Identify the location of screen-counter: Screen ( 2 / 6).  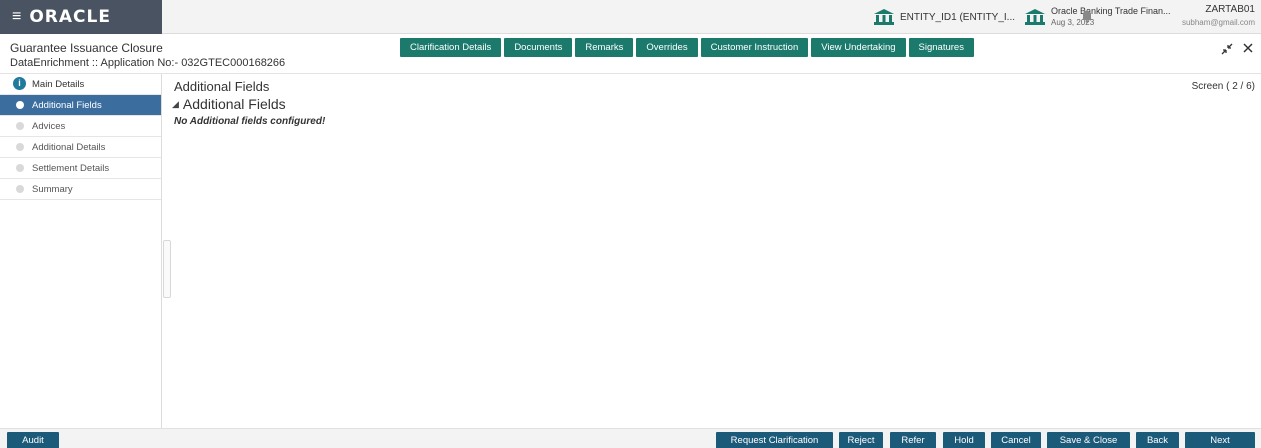
(1223, 86).